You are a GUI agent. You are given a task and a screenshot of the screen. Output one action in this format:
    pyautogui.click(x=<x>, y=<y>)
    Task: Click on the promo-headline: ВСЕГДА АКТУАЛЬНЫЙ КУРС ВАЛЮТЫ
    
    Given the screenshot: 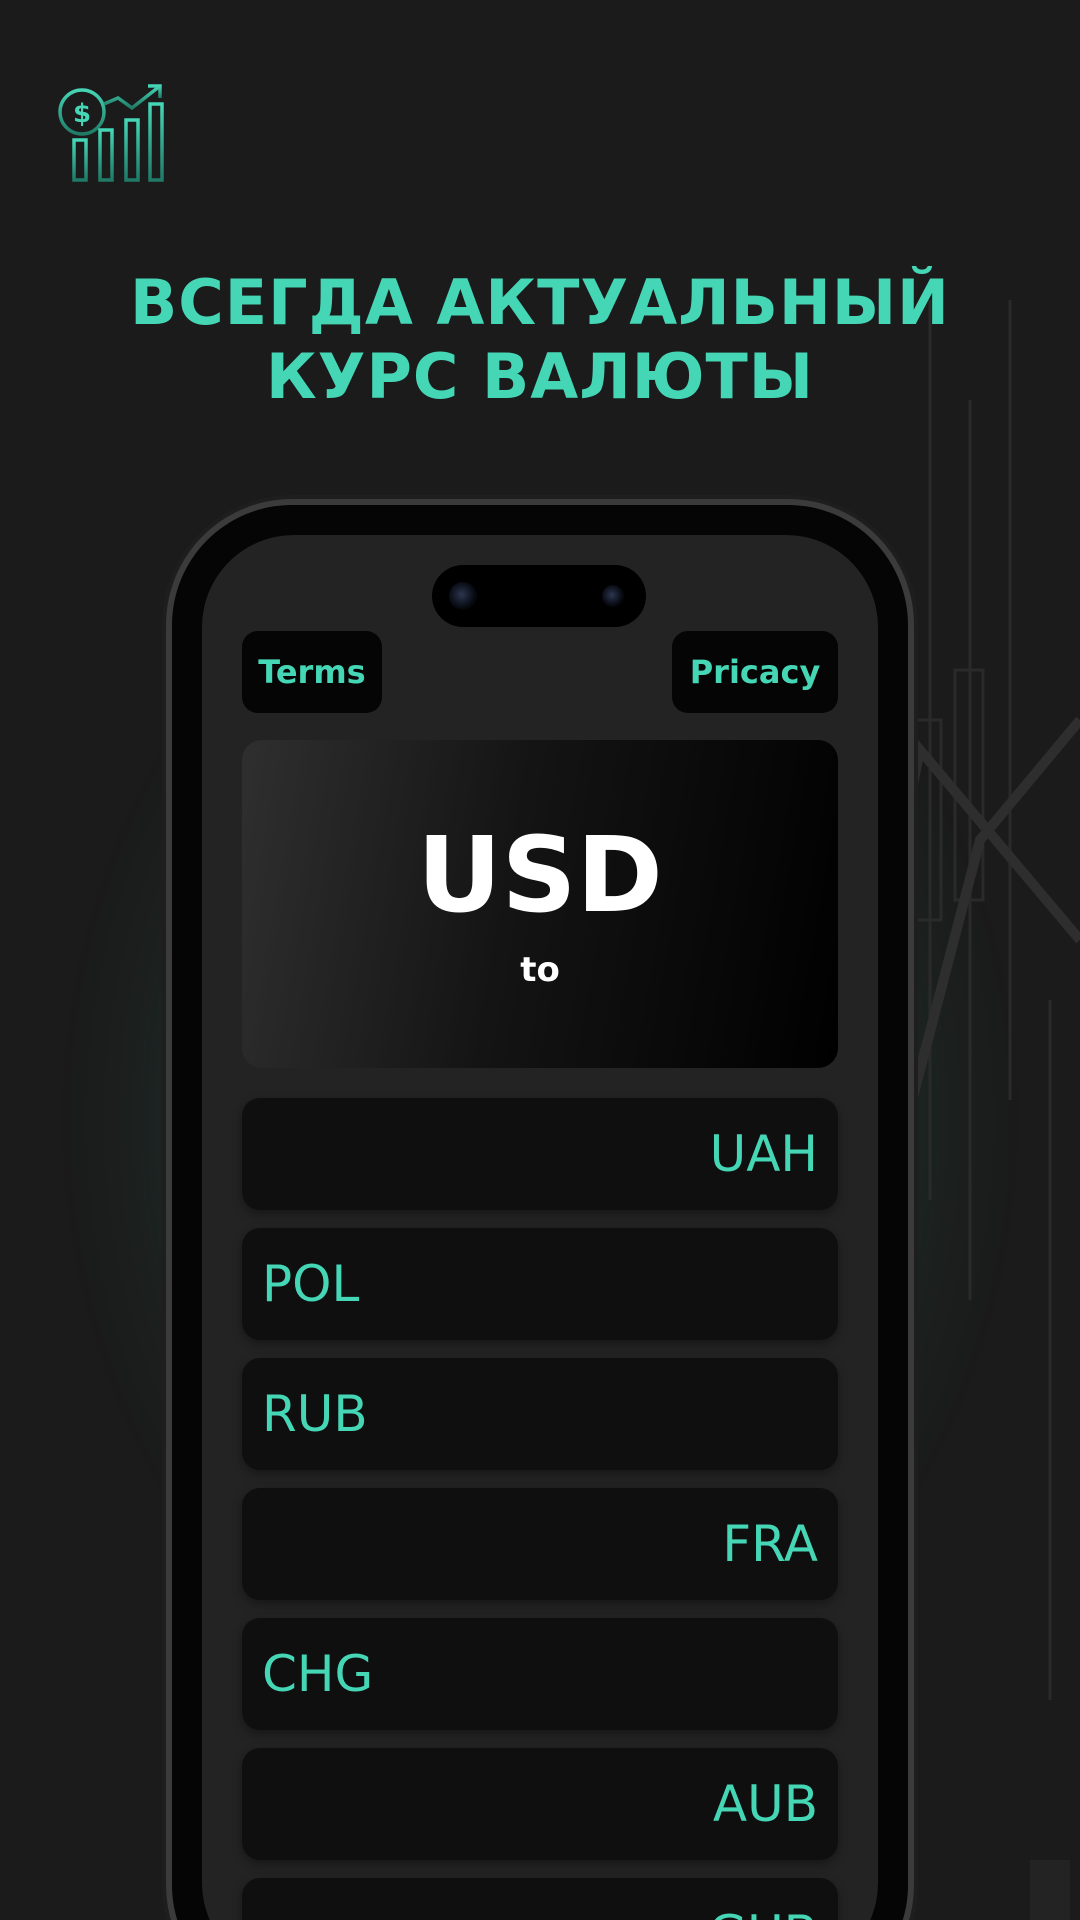 What is the action you would take?
    pyautogui.click(x=540, y=340)
    